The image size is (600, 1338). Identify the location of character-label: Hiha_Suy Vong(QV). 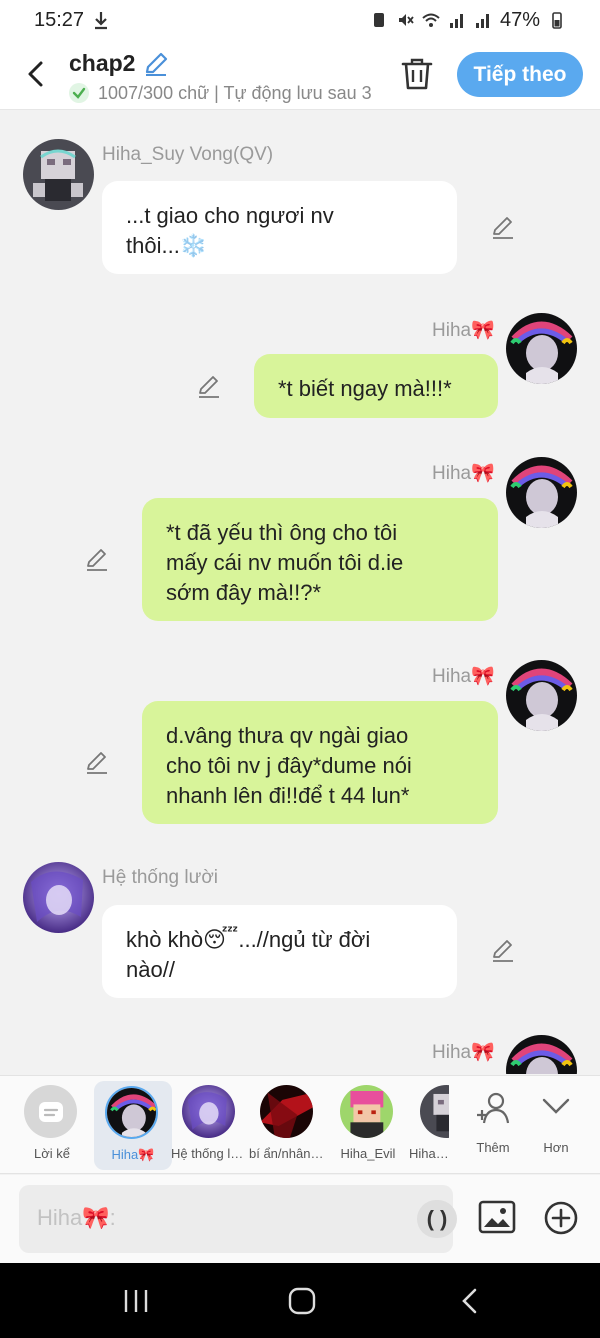
(429, 1153).